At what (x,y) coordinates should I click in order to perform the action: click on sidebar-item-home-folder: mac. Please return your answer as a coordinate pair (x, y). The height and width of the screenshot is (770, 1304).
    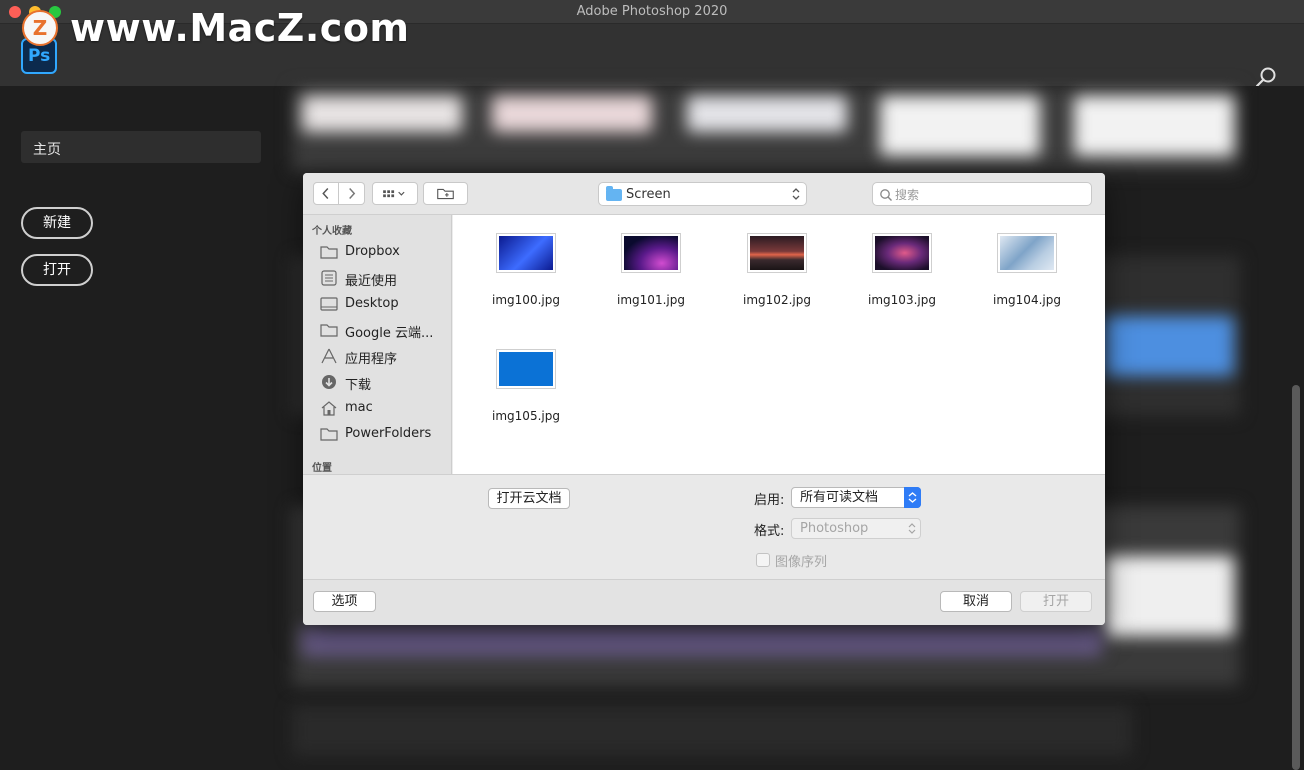
    Looking at the image, I should click on (377, 408).